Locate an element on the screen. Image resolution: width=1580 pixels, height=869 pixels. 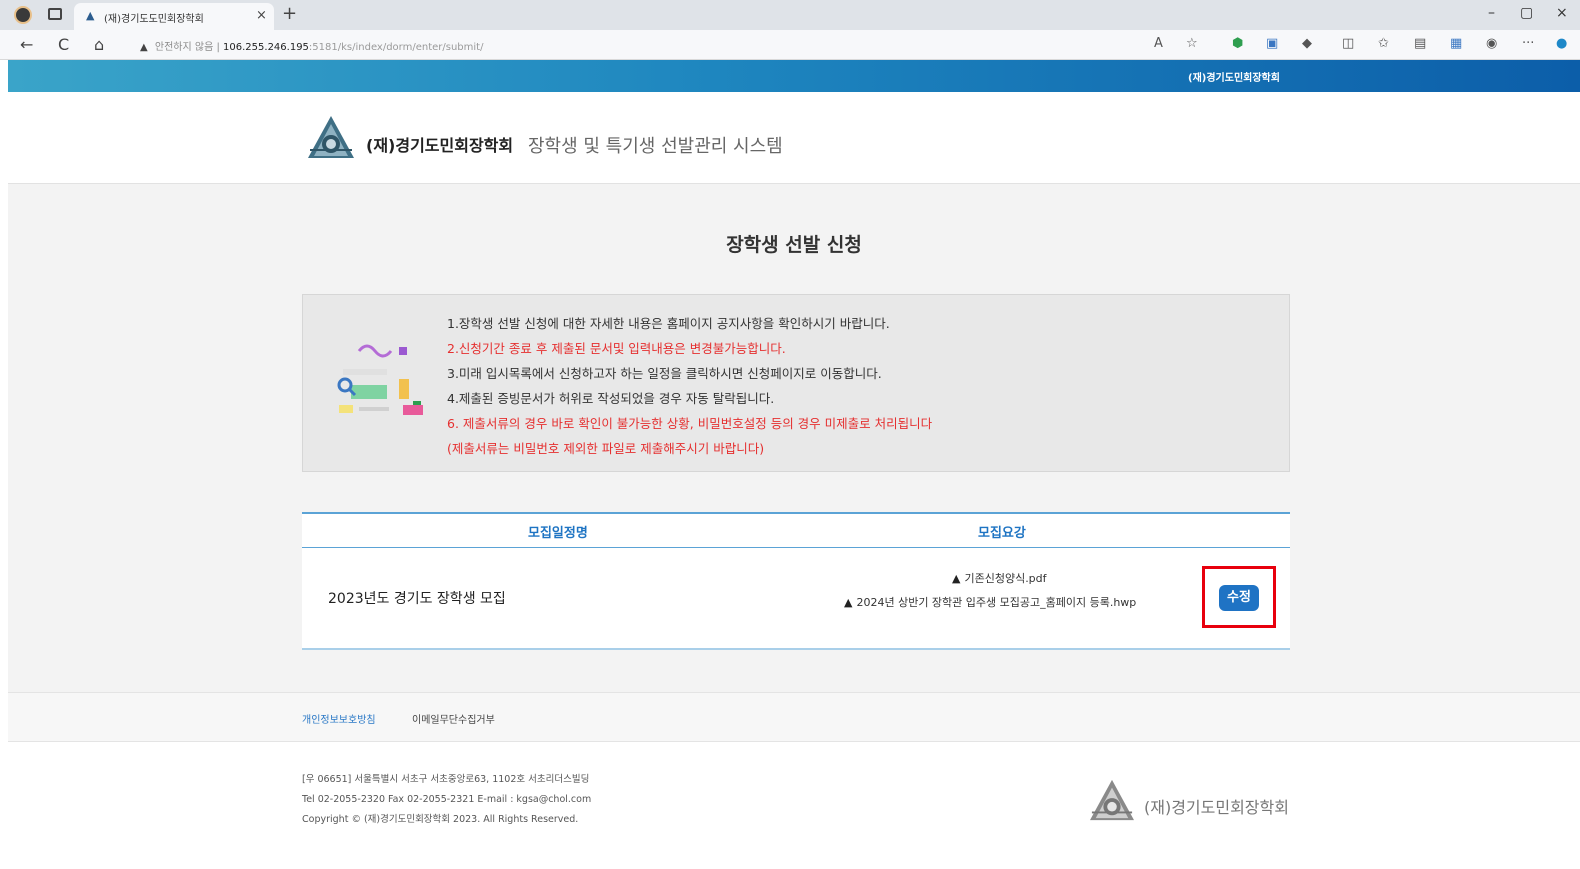
extension-icon: ◆ is located at coordinates (1307, 43).